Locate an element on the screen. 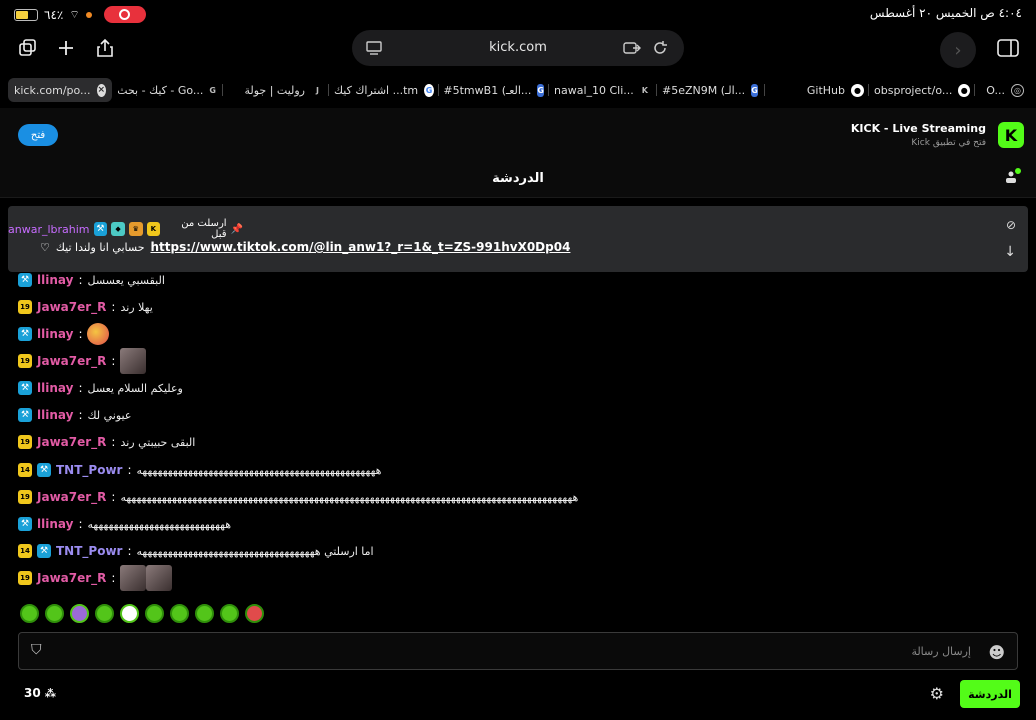 The image size is (1036, 720). new-tab-icon is located at coordinates (66, 48).